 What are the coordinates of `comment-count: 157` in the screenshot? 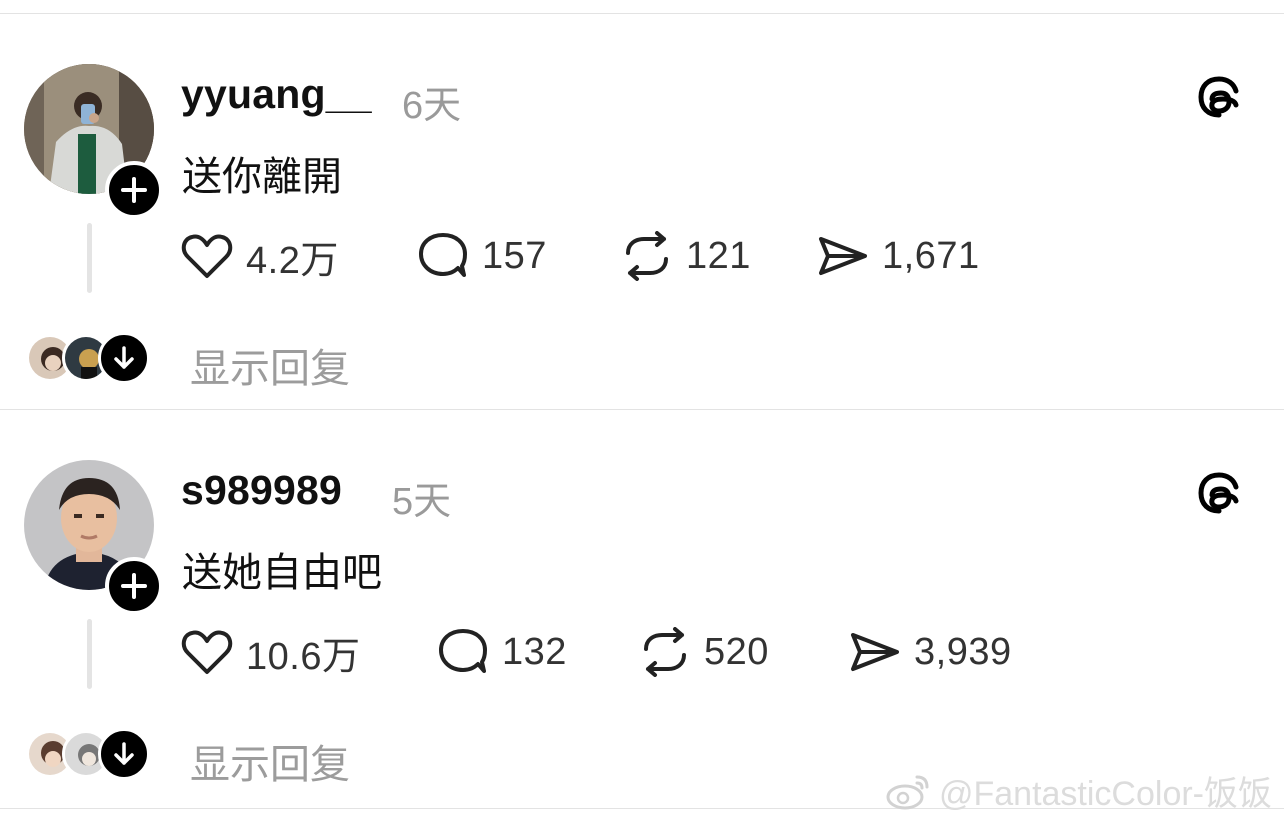 It's located at (514, 255).